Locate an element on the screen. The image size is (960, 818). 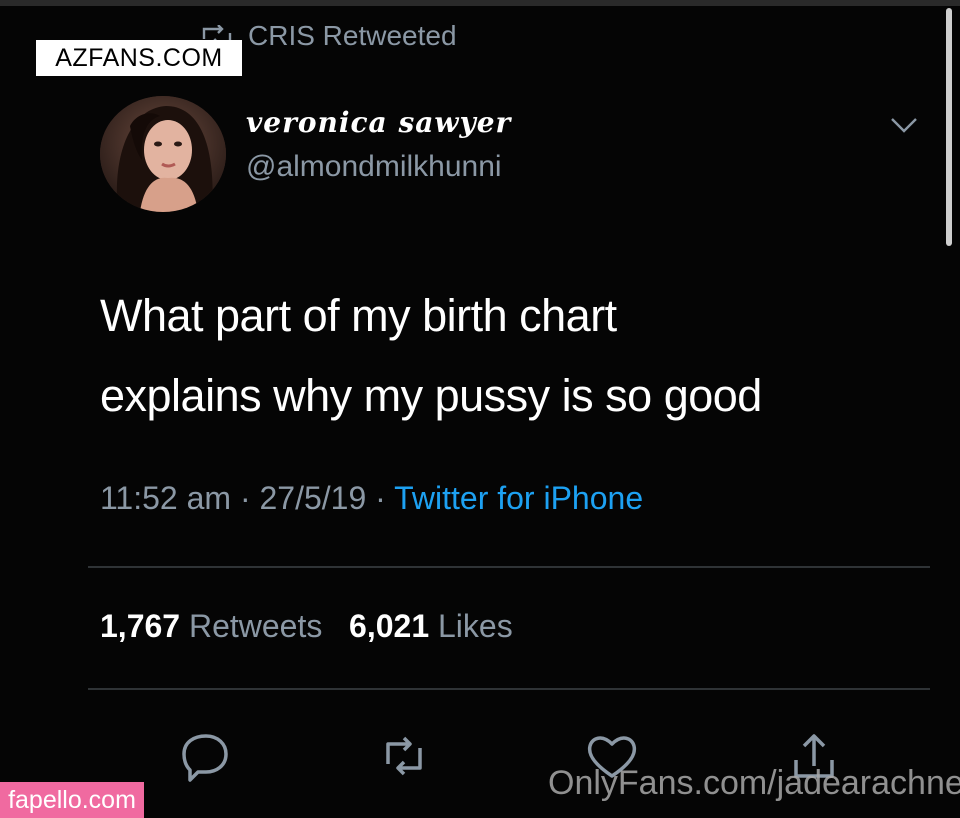
author-handle: @almondmilkhunni is located at coordinates (374, 167).